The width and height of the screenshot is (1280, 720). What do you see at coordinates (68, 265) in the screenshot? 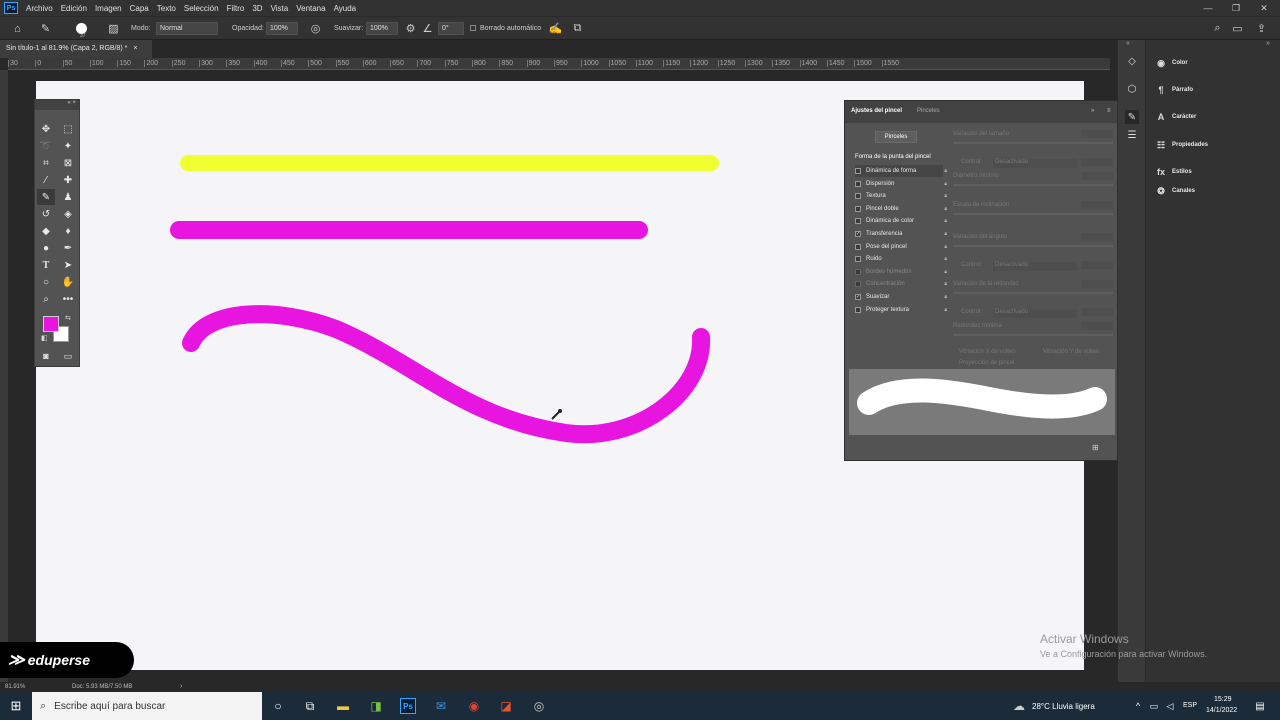
I see `path-selection-tool-icon: ➤` at bounding box center [68, 265].